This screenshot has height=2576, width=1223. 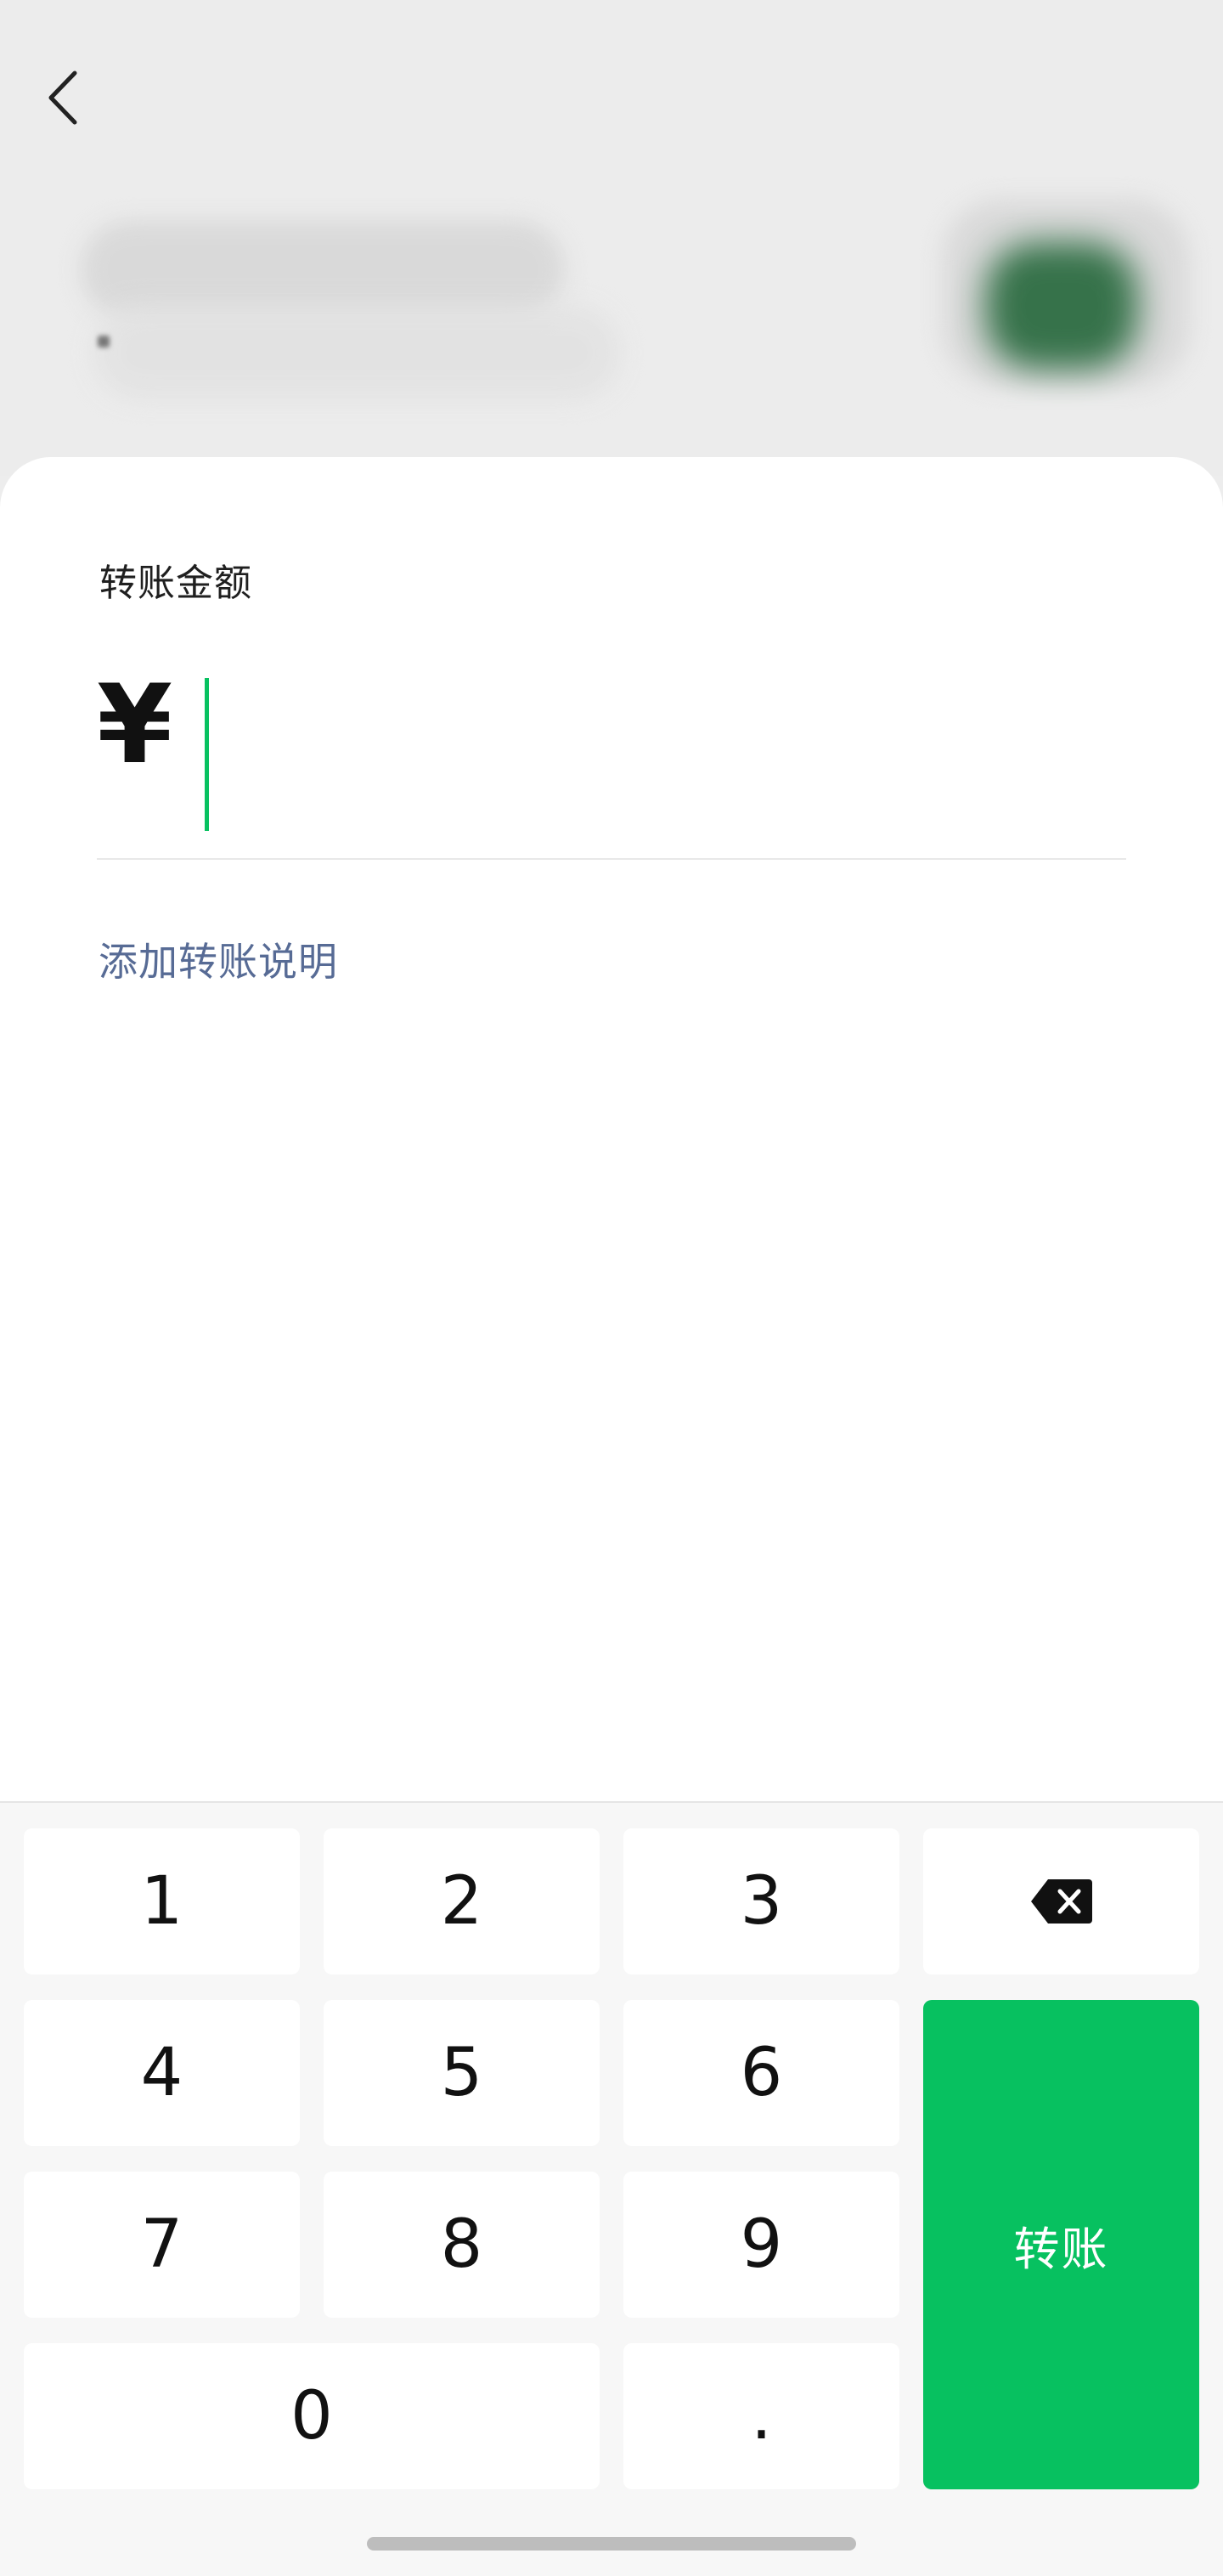 What do you see at coordinates (761, 1901) in the screenshot?
I see `key-3: 3` at bounding box center [761, 1901].